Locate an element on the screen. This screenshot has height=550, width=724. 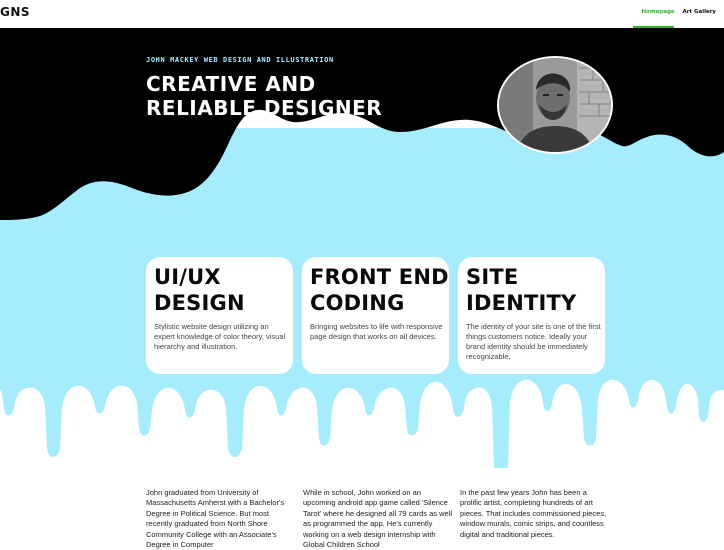
card-title: Site Identity is located at coordinates (521, 290).